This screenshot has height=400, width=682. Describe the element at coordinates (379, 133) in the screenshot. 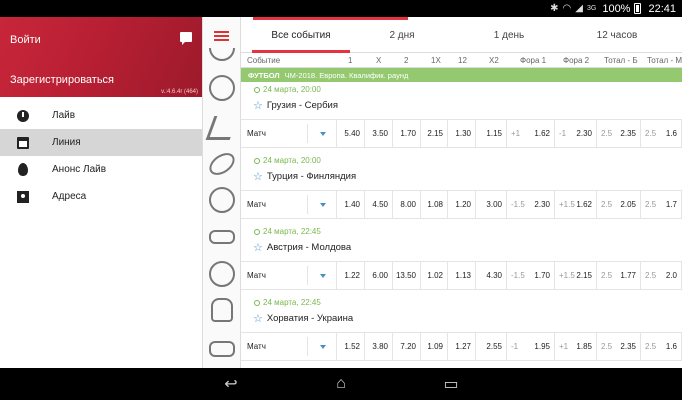

I see `odd-cell: 3.50` at that location.